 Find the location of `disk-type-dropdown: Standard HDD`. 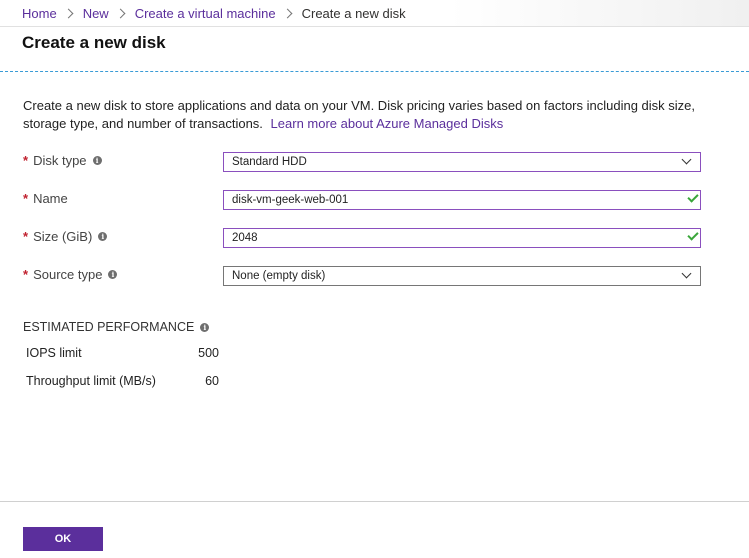

disk-type-dropdown: Standard HDD is located at coordinates (462, 162).